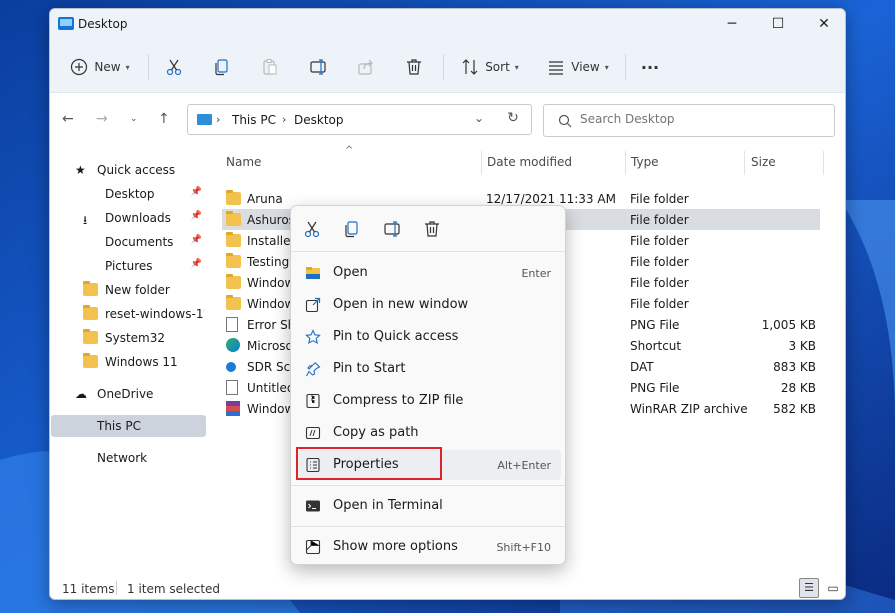 The image size is (895, 613). Describe the element at coordinates (284, 119) in the screenshot. I see `breadcrumb-chevron-icon: ›` at that location.